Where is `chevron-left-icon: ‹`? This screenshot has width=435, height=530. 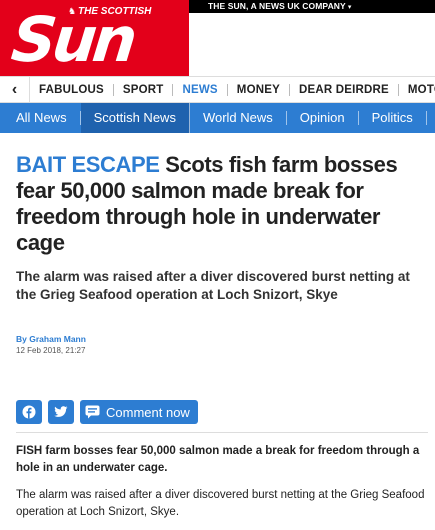 chevron-left-icon: ‹ is located at coordinates (15, 89).